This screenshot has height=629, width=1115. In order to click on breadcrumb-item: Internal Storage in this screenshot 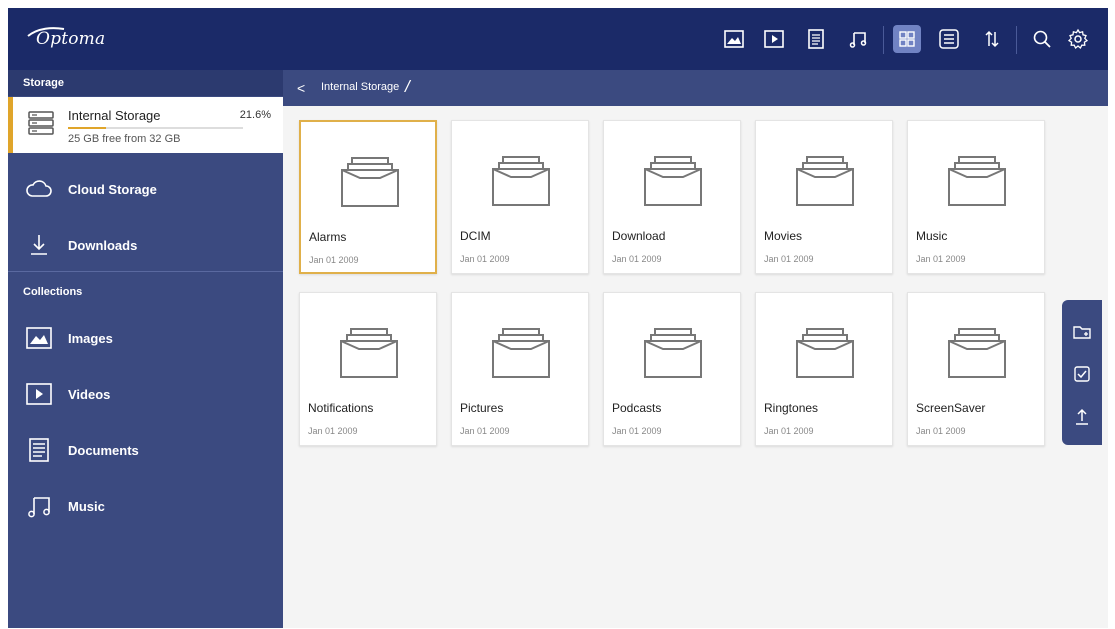, I will do `click(360, 87)`.